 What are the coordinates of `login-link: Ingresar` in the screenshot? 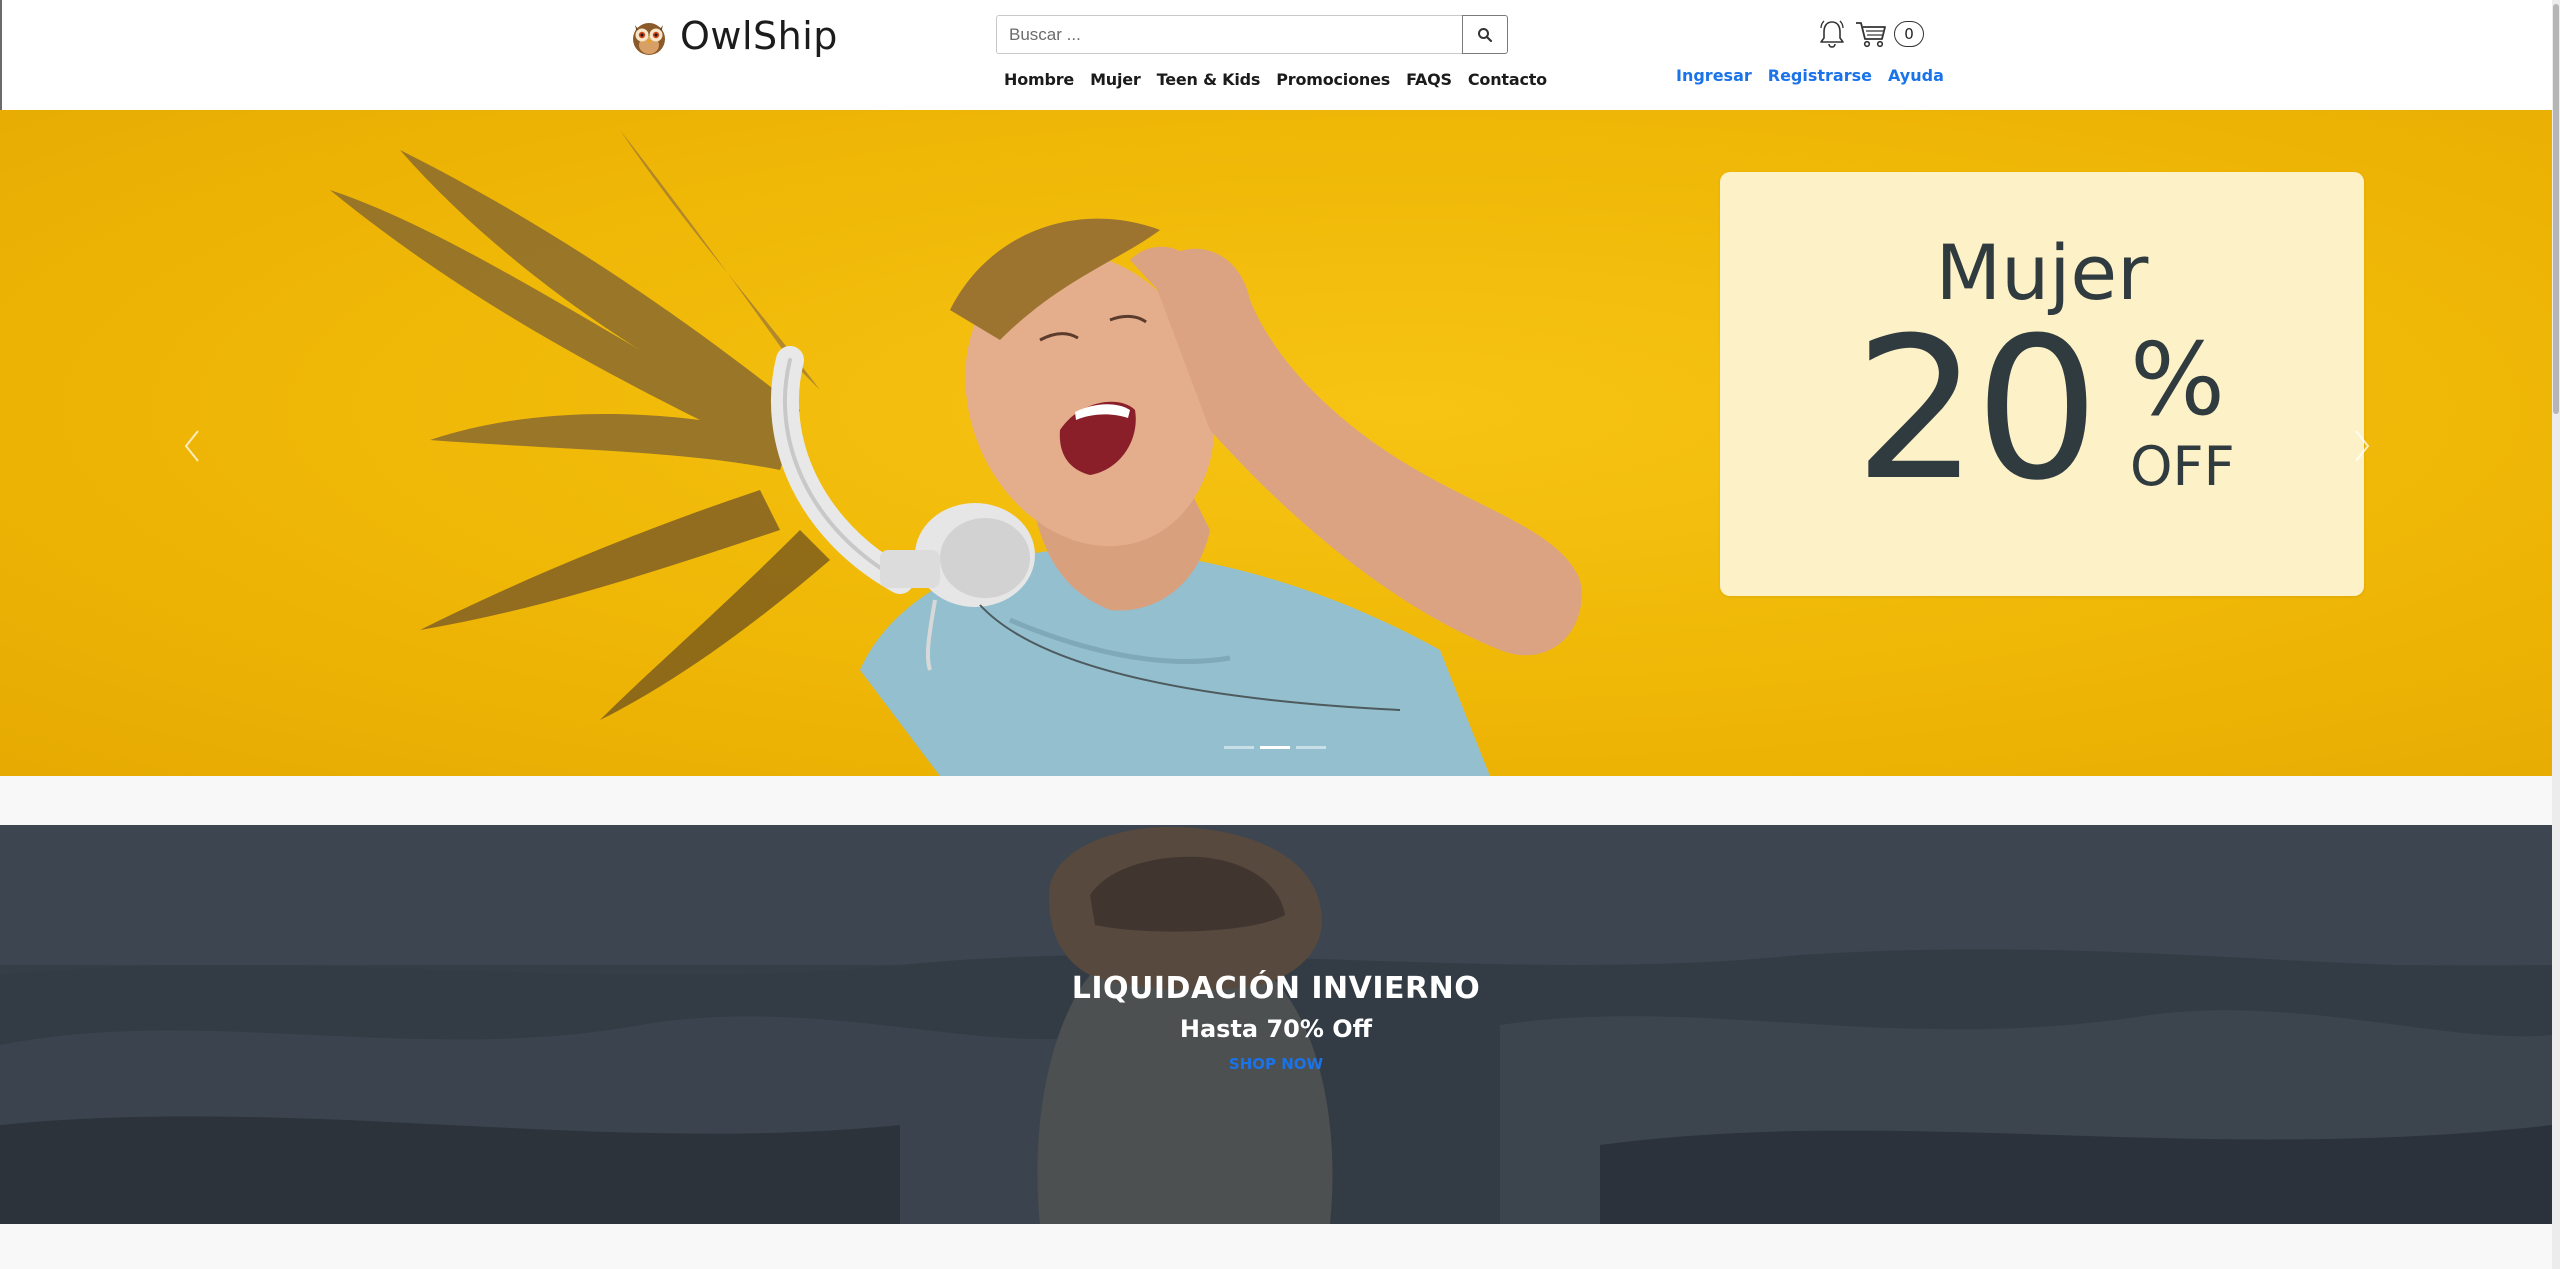 It's located at (1714, 75).